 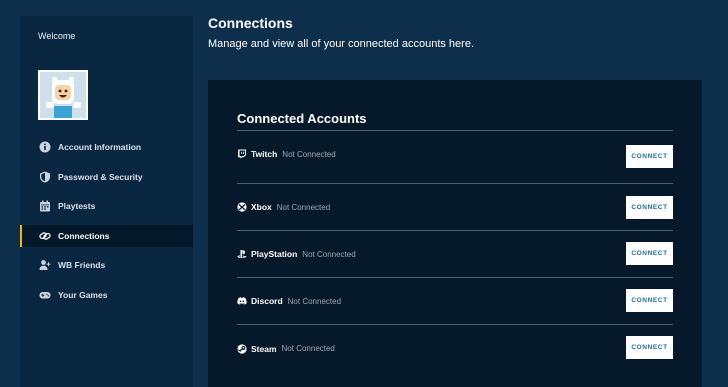 What do you see at coordinates (274, 254) in the screenshot?
I see `account-name: PlayStation` at bounding box center [274, 254].